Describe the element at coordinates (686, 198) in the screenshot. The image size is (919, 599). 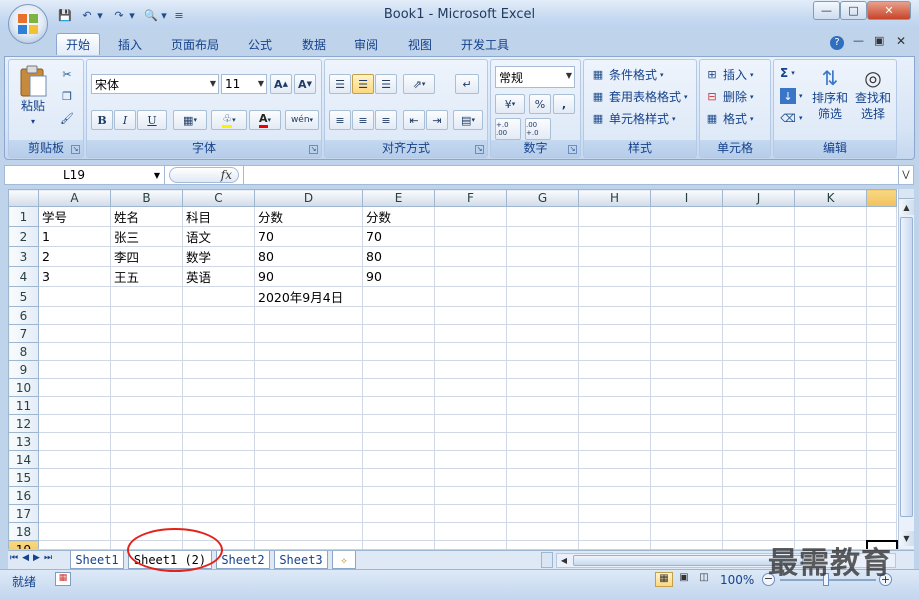
I see `column-header: I` at that location.